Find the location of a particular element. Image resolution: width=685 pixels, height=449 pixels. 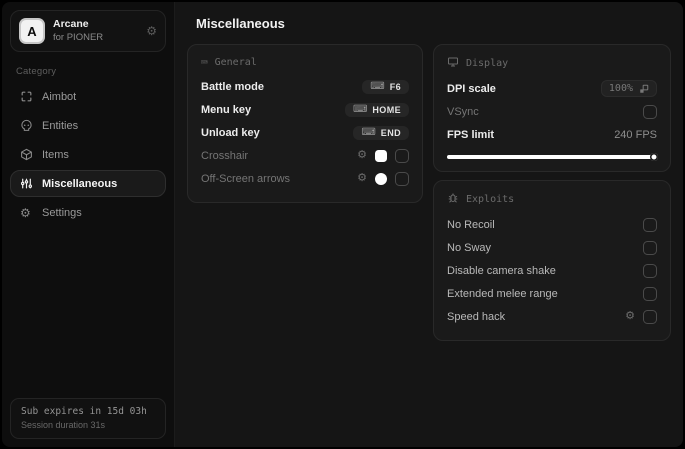

sidebar-item-label: Settings is located at coordinates (62, 212).